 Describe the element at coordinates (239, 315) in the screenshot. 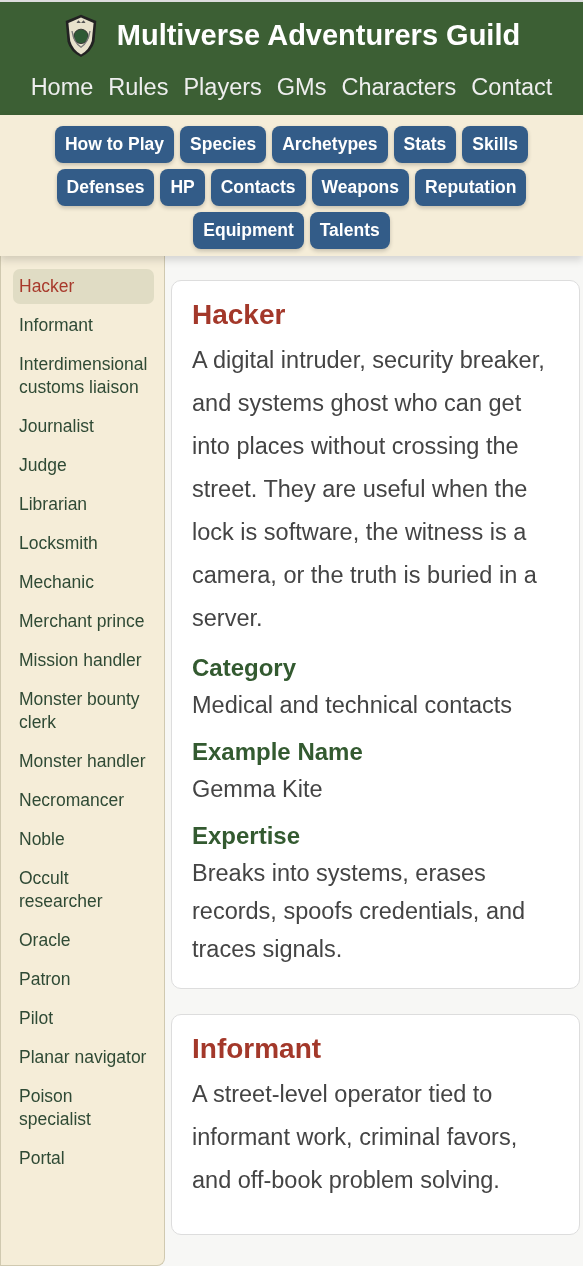

I see `card-title: Hacker` at that location.